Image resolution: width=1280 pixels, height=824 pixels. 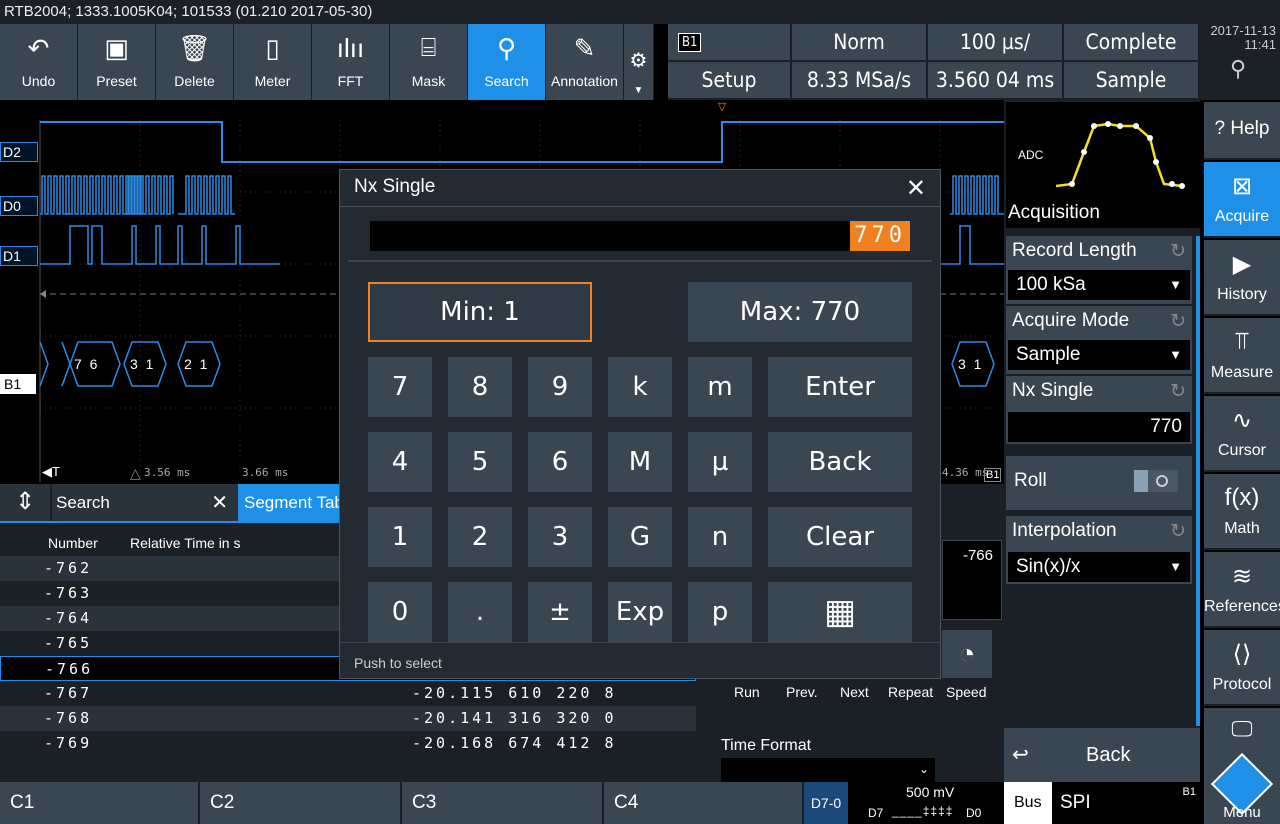 What do you see at coordinates (400, 612) in the screenshot?
I see `key-button: 0` at bounding box center [400, 612].